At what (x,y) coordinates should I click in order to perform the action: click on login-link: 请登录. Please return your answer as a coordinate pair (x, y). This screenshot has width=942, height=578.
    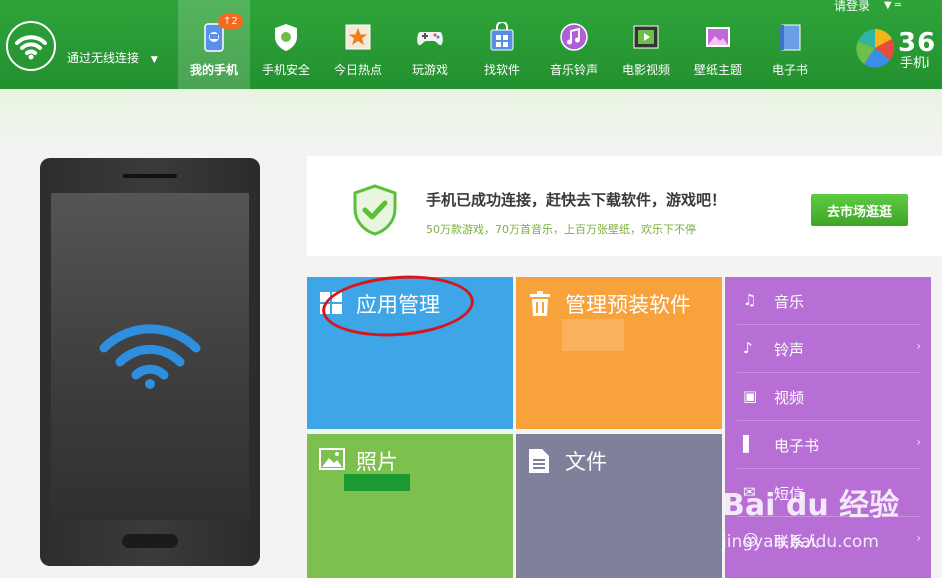
    Looking at the image, I should click on (852, 7).